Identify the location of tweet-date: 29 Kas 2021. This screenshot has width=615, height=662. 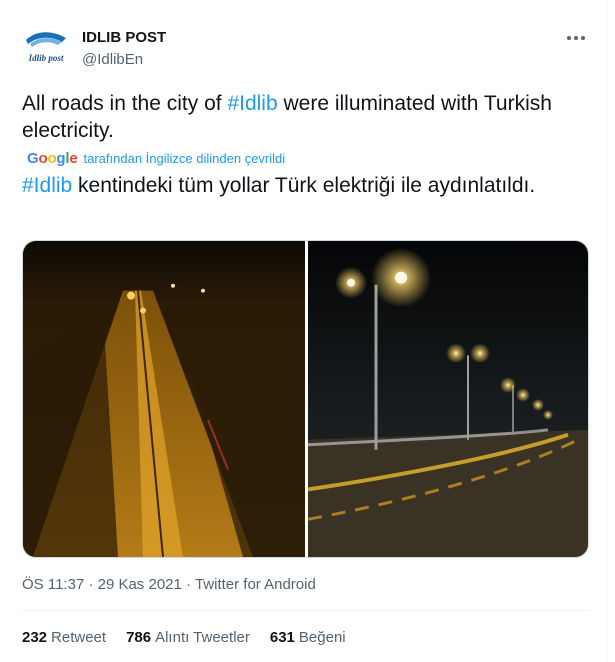
(140, 584).